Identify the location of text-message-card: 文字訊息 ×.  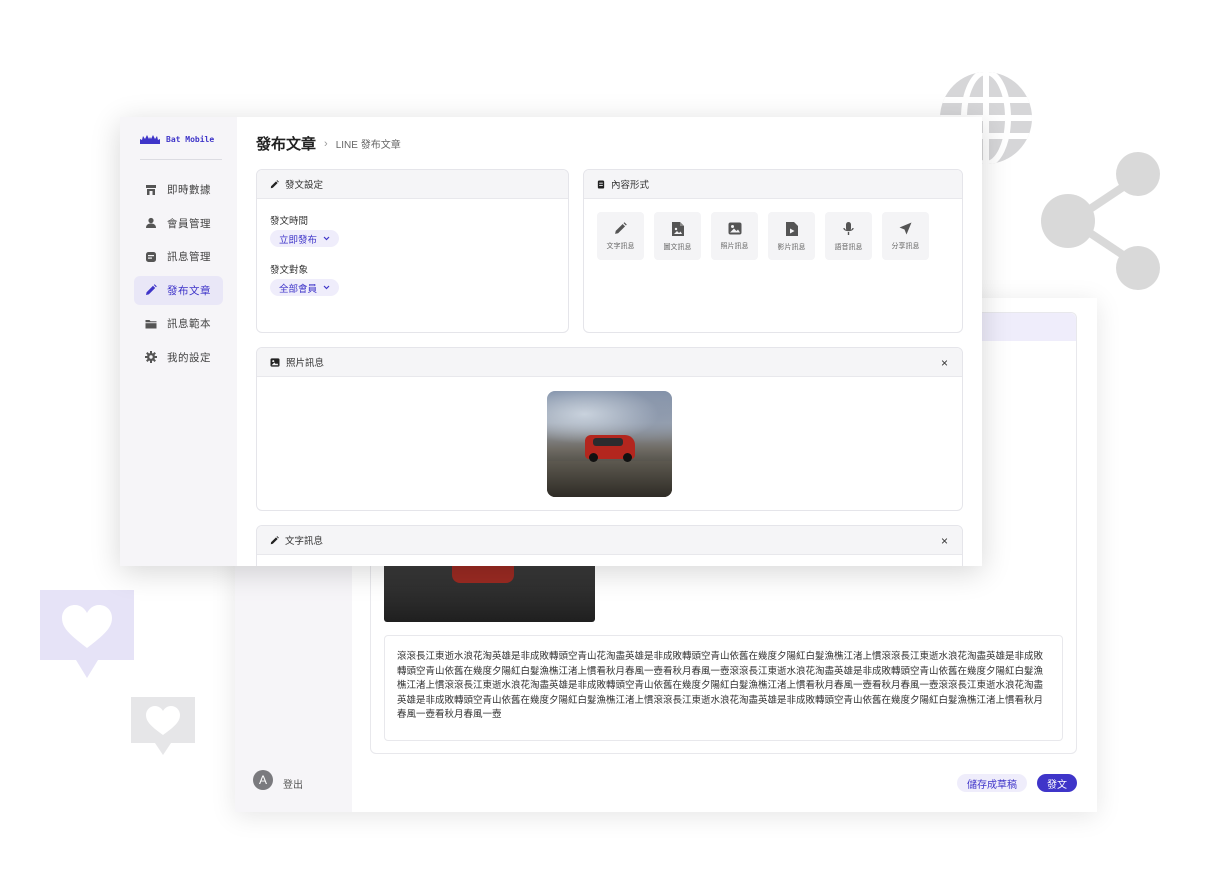
(609, 545).